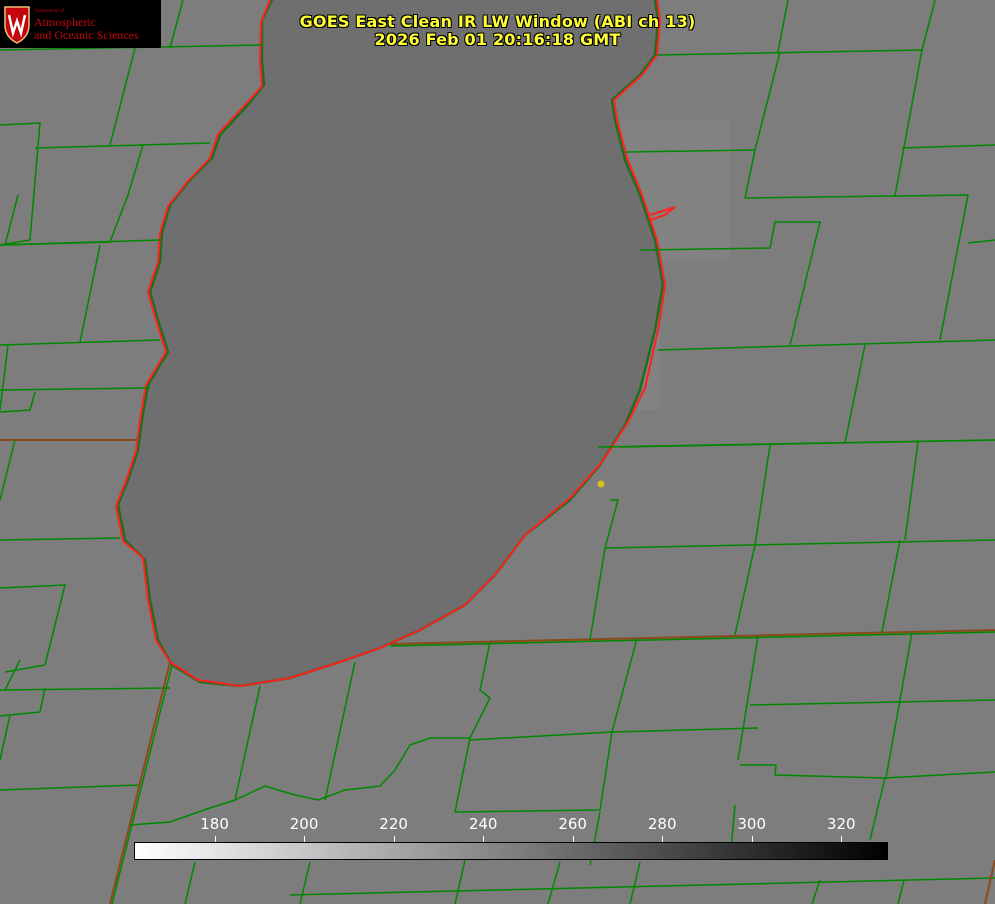 The width and height of the screenshot is (995, 904). Describe the element at coordinates (601, 484) in the screenshot. I see `location-marker` at that location.